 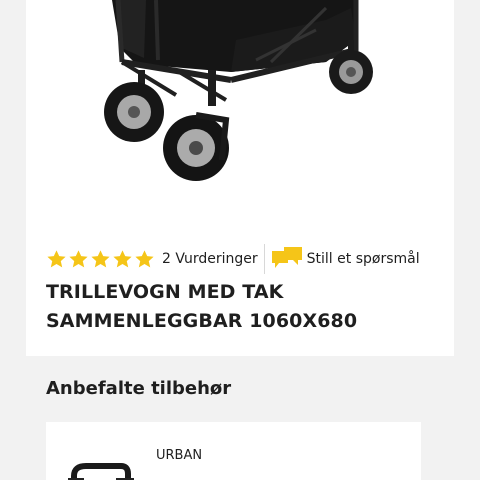 I want to click on rating-row: 2 Vurderinger Still et spørsmål, so click(x=233, y=259).